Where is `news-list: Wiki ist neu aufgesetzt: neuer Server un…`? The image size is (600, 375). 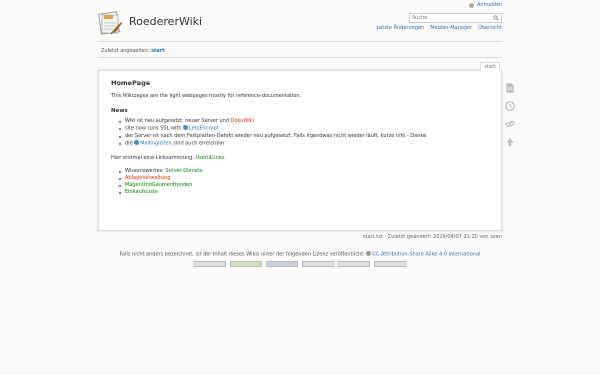 news-list: Wiki ist neu aufgesetzt: neuer Server un… is located at coordinates (300, 132).